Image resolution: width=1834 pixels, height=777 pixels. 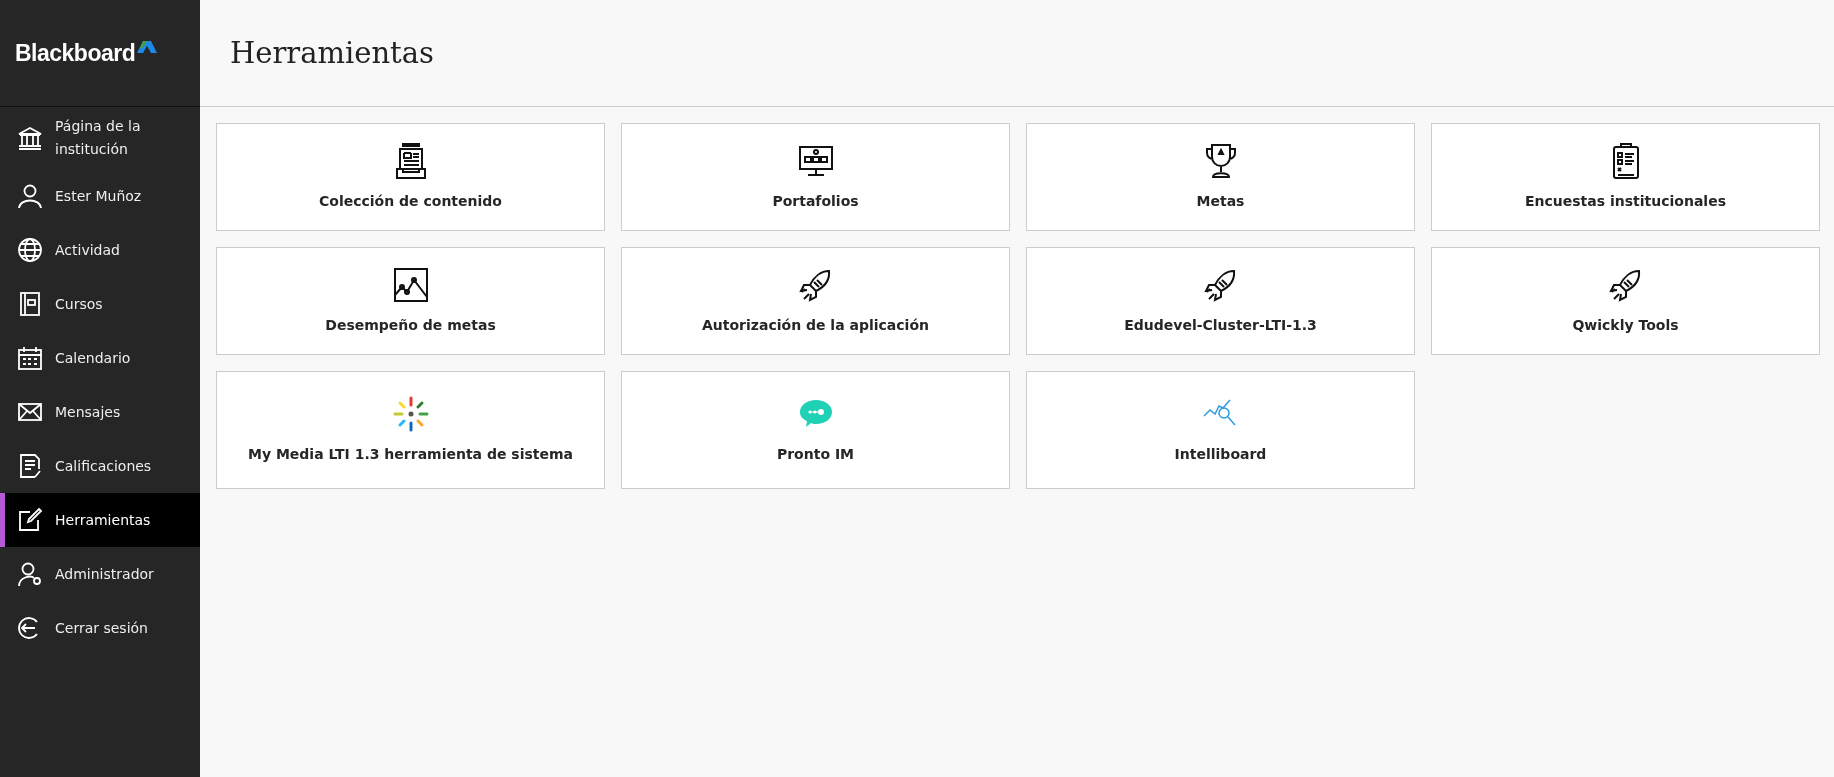 What do you see at coordinates (100, 250) in the screenshot?
I see `nav-item: Actividad` at bounding box center [100, 250].